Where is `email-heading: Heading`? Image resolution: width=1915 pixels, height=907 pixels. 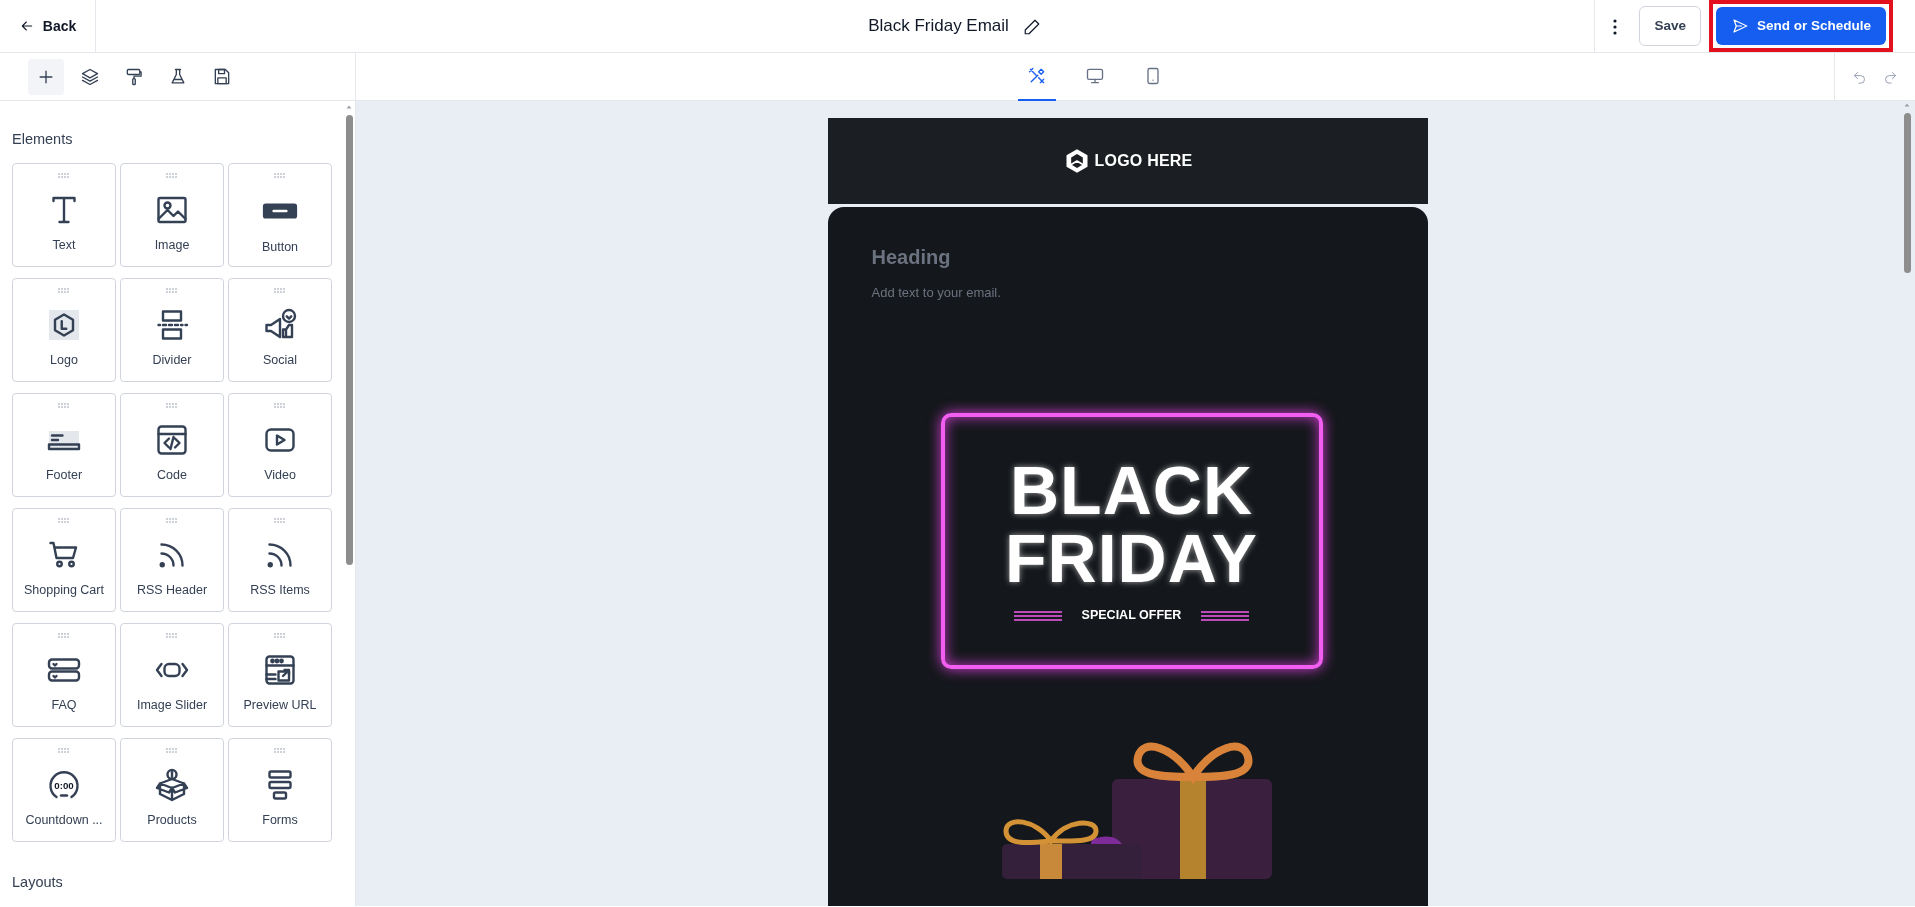
email-heading: Heading is located at coordinates (911, 257).